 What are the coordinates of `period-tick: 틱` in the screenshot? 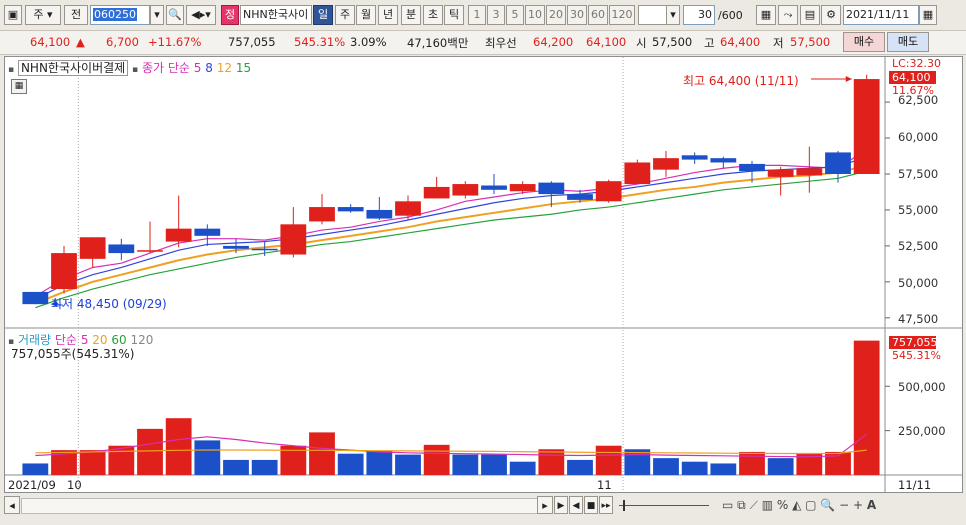 It's located at (454, 15).